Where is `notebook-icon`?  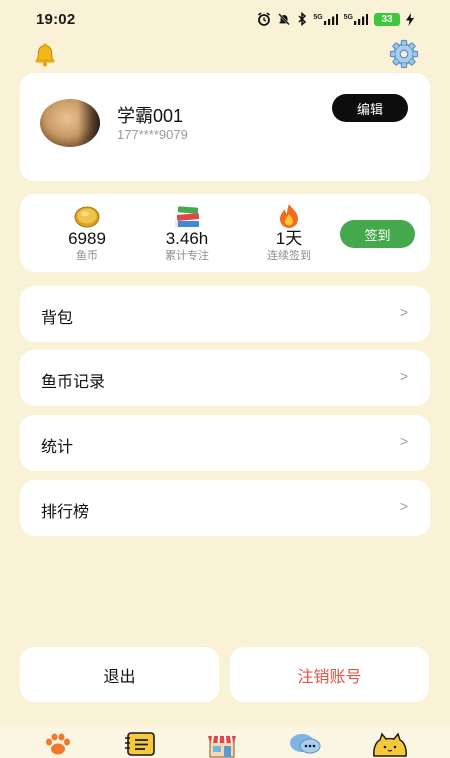
notebook-icon is located at coordinates (140, 745).